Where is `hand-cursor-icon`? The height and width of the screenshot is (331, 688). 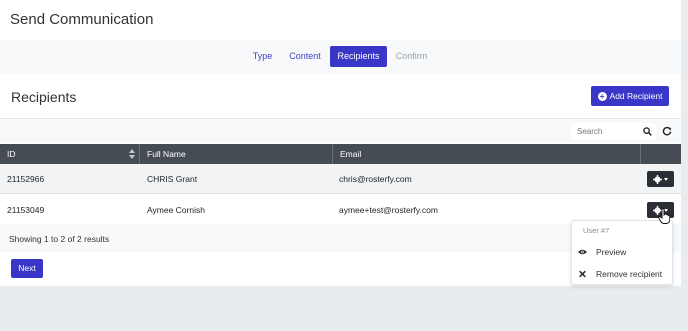 hand-cursor-icon is located at coordinates (664, 216).